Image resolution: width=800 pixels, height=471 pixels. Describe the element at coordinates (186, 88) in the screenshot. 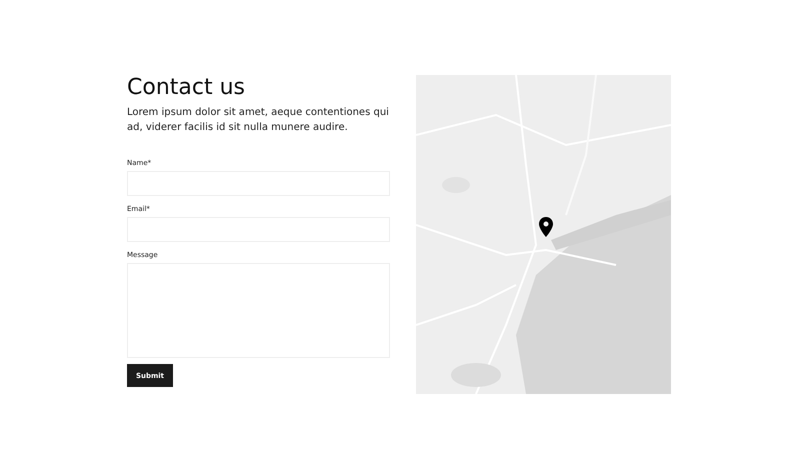

I see `page-title: Contact us` at that location.